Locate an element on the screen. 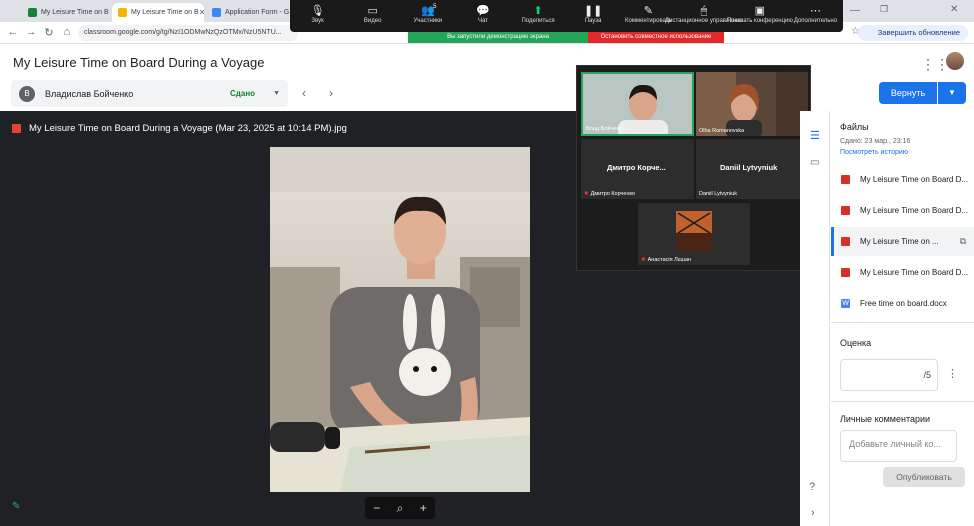 This screenshot has height=526, width=974. grade-heading: Оценка is located at coordinates (856, 343).